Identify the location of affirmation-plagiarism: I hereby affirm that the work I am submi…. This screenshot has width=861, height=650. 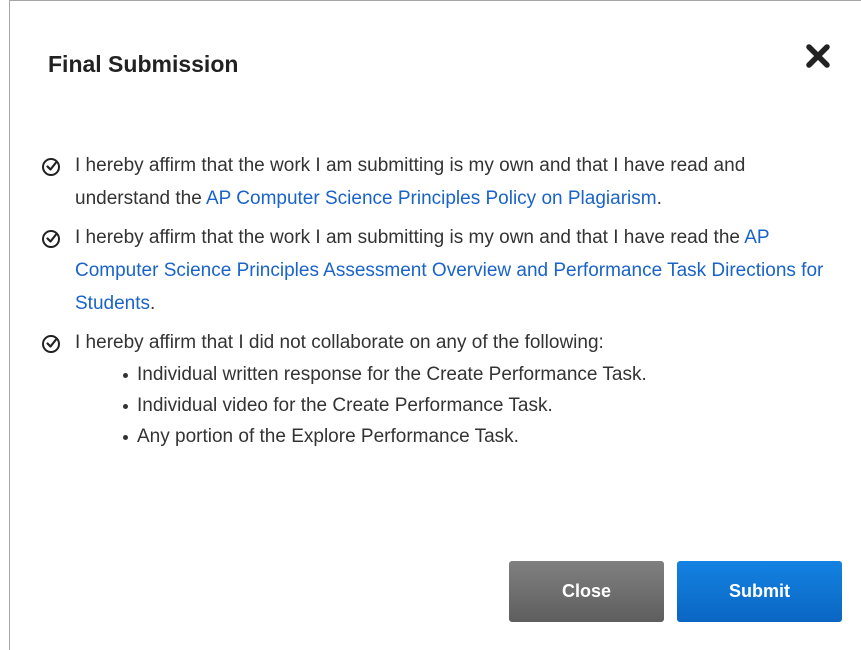
(435, 182).